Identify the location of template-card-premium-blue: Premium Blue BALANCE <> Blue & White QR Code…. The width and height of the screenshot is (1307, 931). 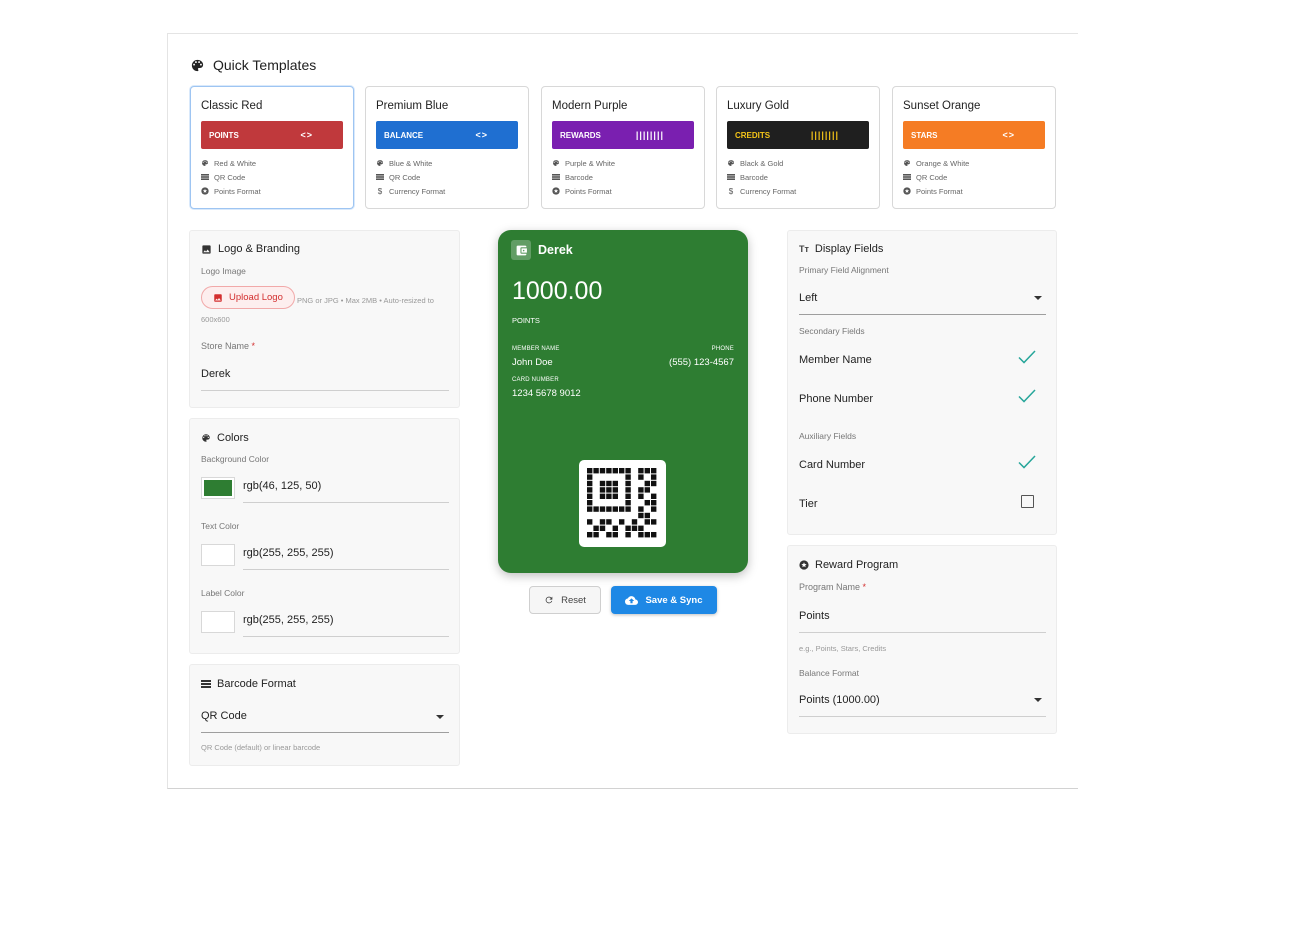
(447, 147).